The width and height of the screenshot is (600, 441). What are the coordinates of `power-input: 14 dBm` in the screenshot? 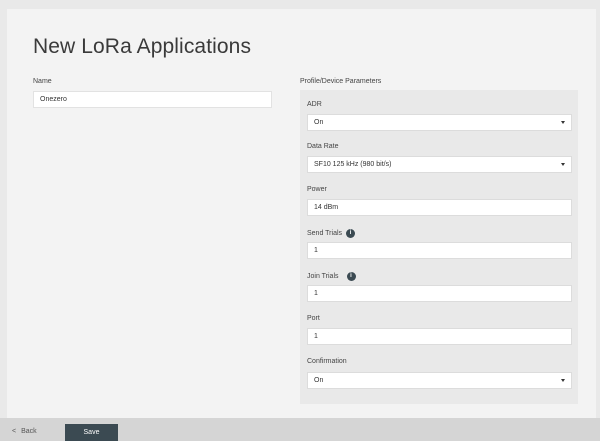 It's located at (439, 207).